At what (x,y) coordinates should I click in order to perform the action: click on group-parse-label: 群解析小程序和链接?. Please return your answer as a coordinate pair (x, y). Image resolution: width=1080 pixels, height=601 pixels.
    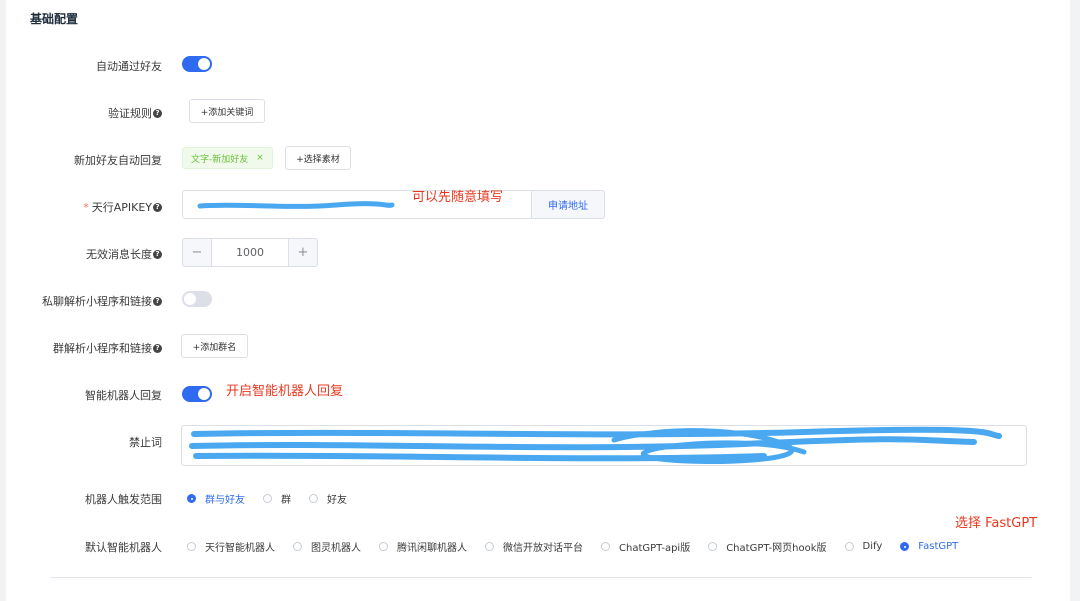
    Looking at the image, I should click on (107, 348).